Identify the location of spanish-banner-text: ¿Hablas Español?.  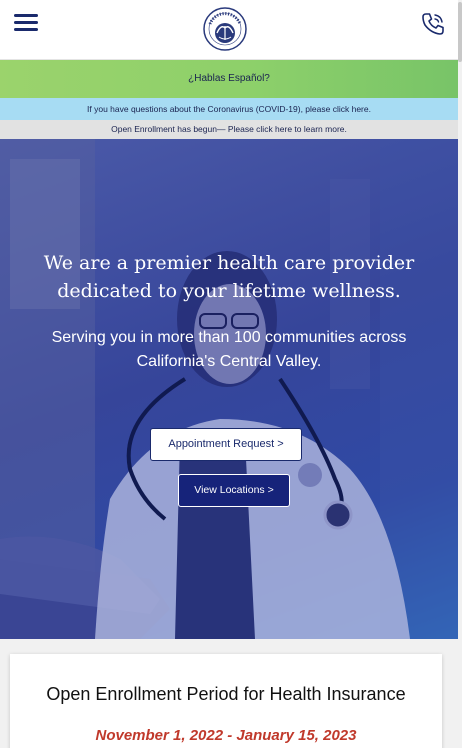
(229, 78).